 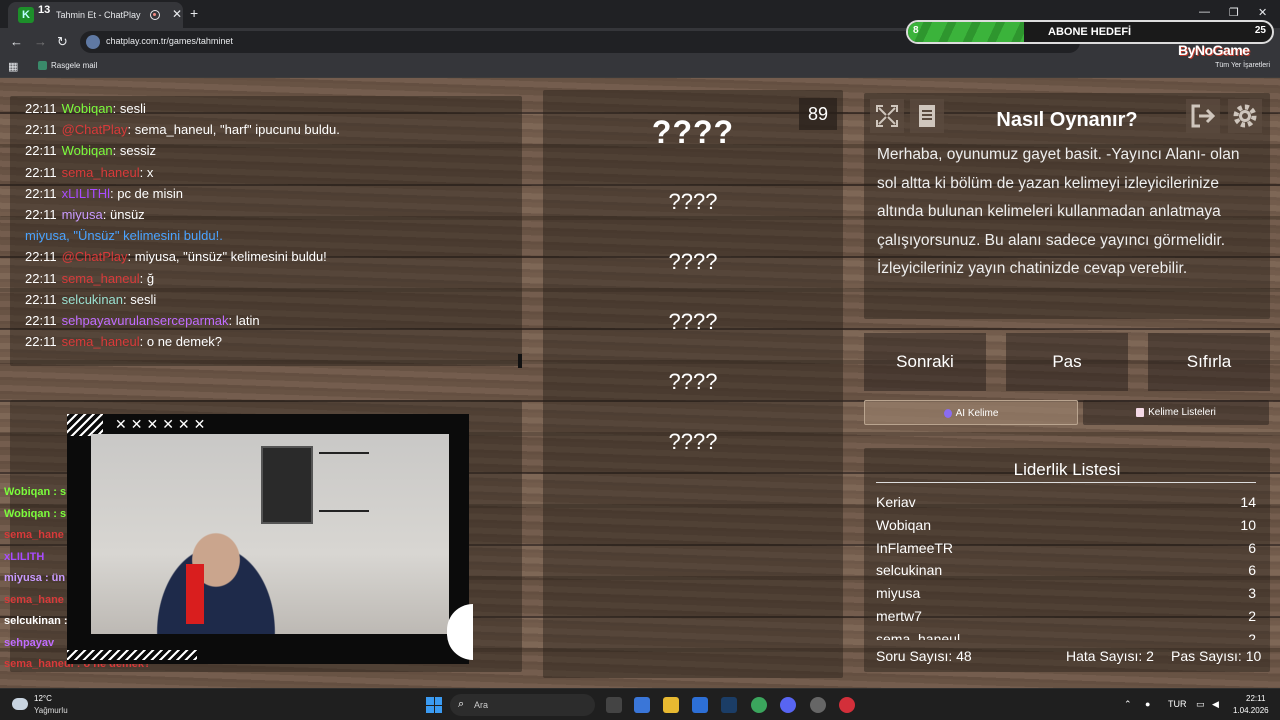 I want to click on weather-desc: Yağmurlu, so click(x=51, y=710).